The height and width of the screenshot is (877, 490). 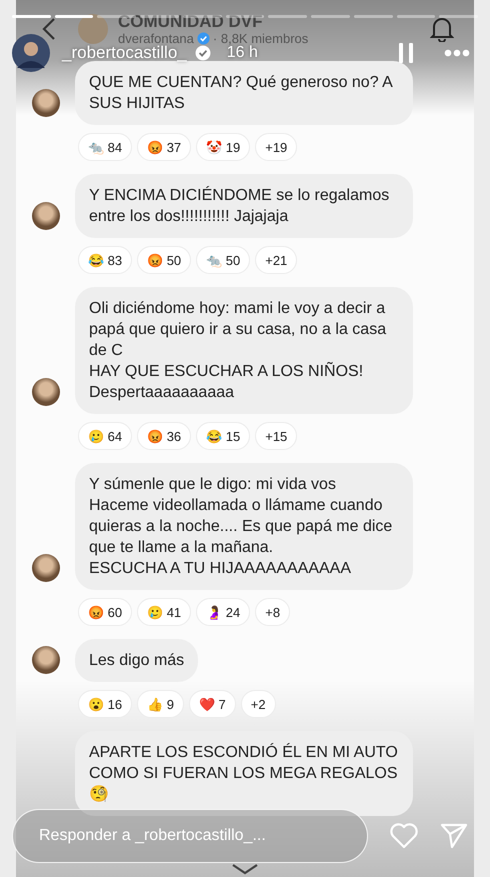 I want to click on message-bubble: Y súmenle que le digo: mi vida vos Haceme videollamada o llámame cuando quieras a la noche.... Es que papá me dice que te llame a la mañana. ESCUCHA A TU HIJAAAAAAAAAAA, so click(x=244, y=526).